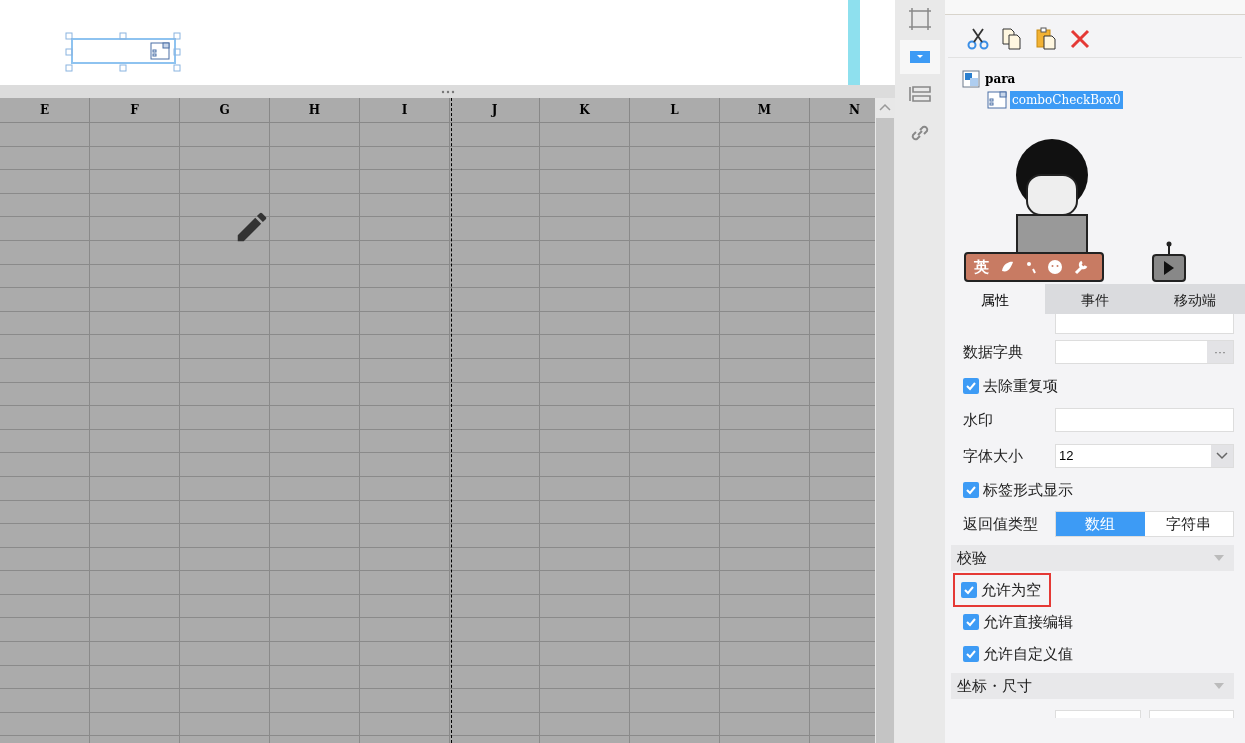 The height and width of the screenshot is (743, 1245). I want to click on grip-icon, so click(447, 91).